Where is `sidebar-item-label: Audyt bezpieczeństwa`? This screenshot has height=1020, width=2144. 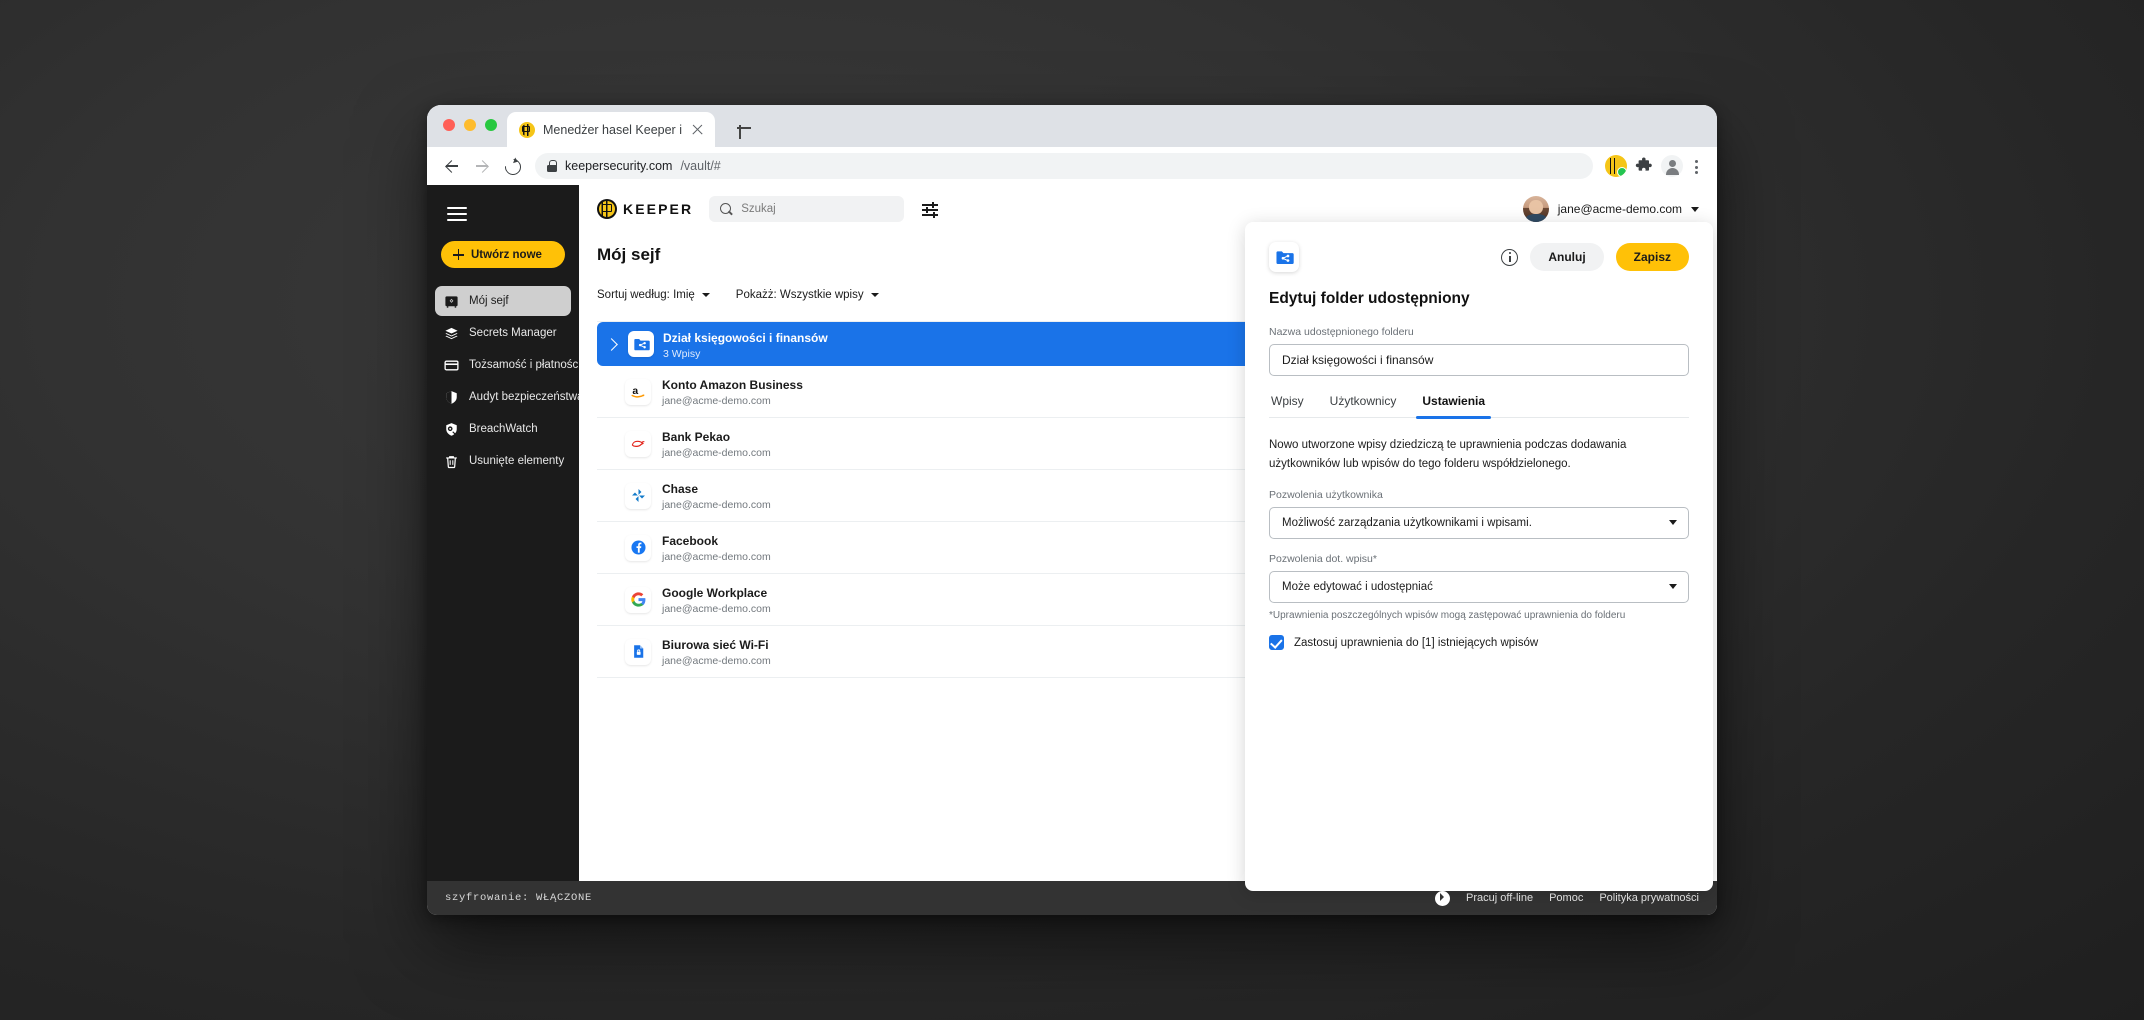
sidebar-item-label: Audyt bezpieczeństwa is located at coordinates (526, 397).